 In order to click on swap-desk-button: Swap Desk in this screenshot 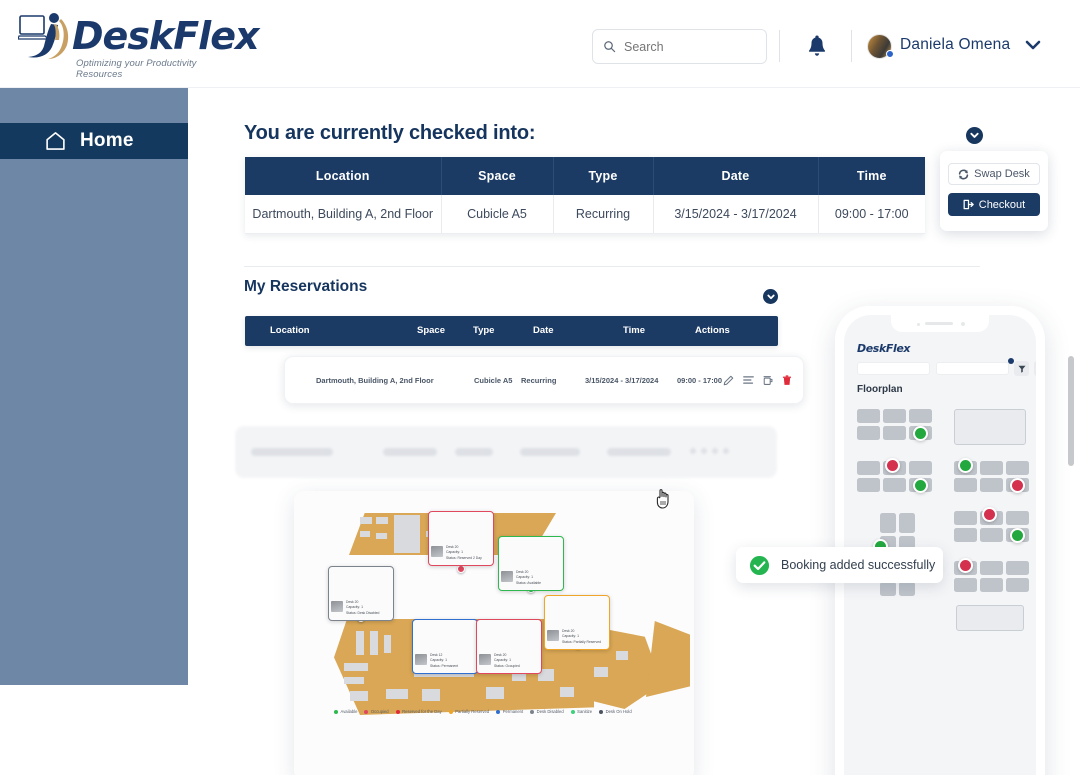, I will do `click(994, 174)`.